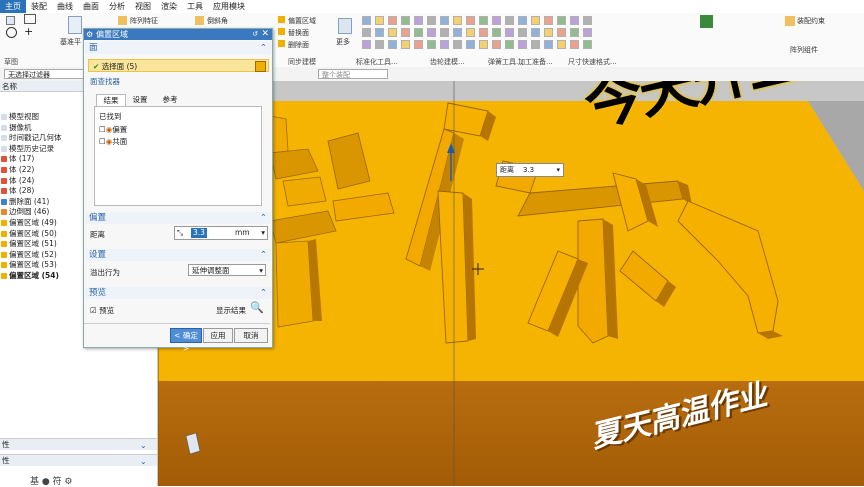 The width and height of the screenshot is (864, 487). What do you see at coordinates (75, 25) in the screenshot?
I see `plane-icon` at bounding box center [75, 25].